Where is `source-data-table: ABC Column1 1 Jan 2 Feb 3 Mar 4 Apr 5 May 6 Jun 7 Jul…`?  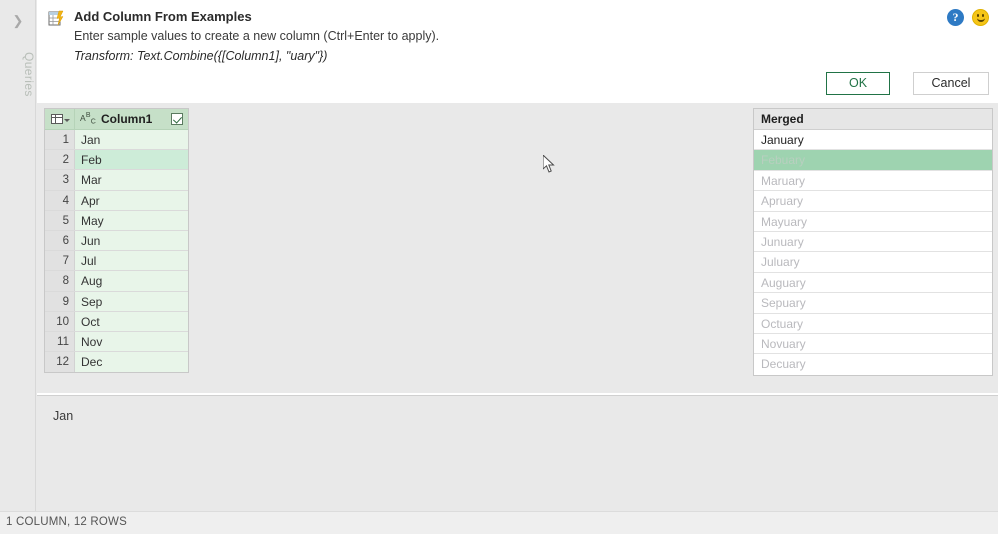 source-data-table: ABC Column1 1 Jan 2 Feb 3 Mar 4 Apr 5 May 6 Jun 7 Jul… is located at coordinates (116, 241).